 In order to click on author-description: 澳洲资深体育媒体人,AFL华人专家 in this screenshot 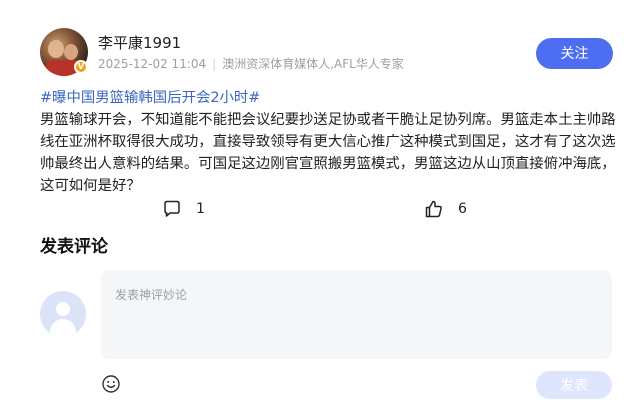, I will do `click(313, 64)`.